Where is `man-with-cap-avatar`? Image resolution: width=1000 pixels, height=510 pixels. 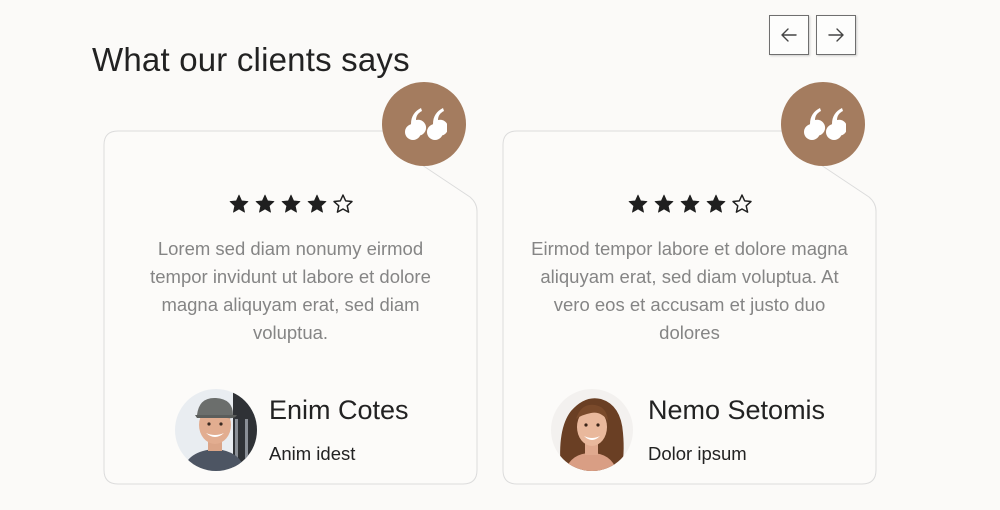 man-with-cap-avatar is located at coordinates (216, 430).